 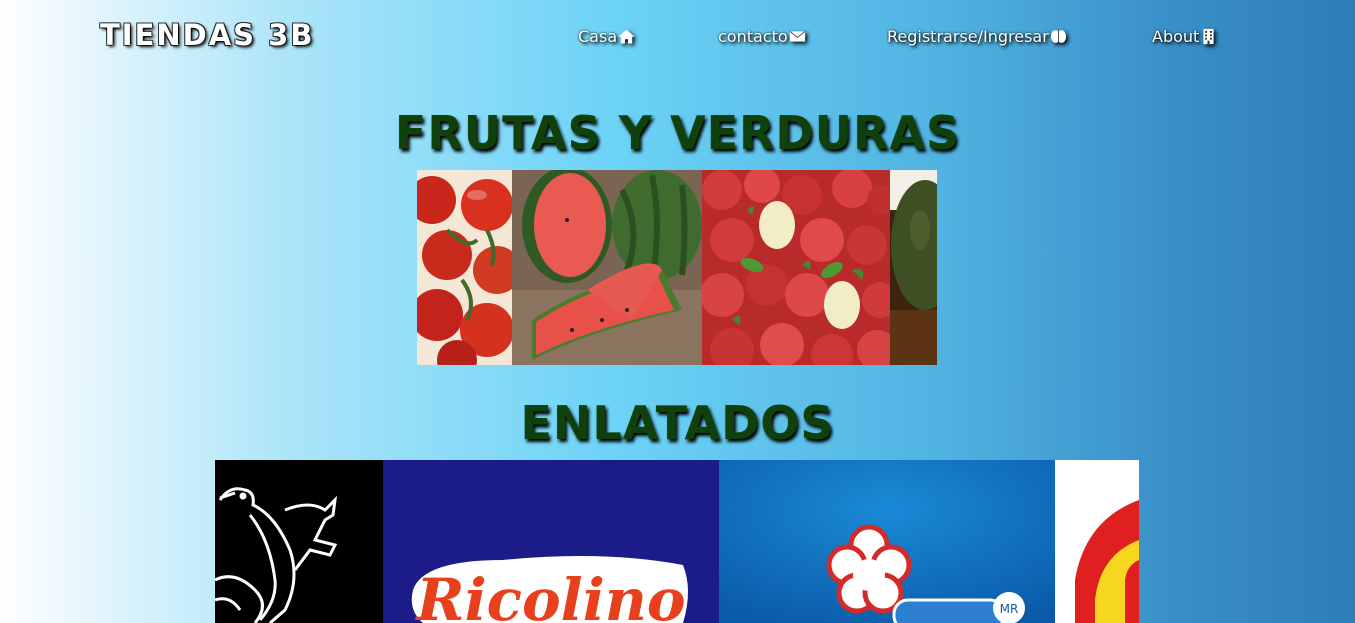 What do you see at coordinates (797, 36) in the screenshot?
I see `envelope-icon` at bounding box center [797, 36].